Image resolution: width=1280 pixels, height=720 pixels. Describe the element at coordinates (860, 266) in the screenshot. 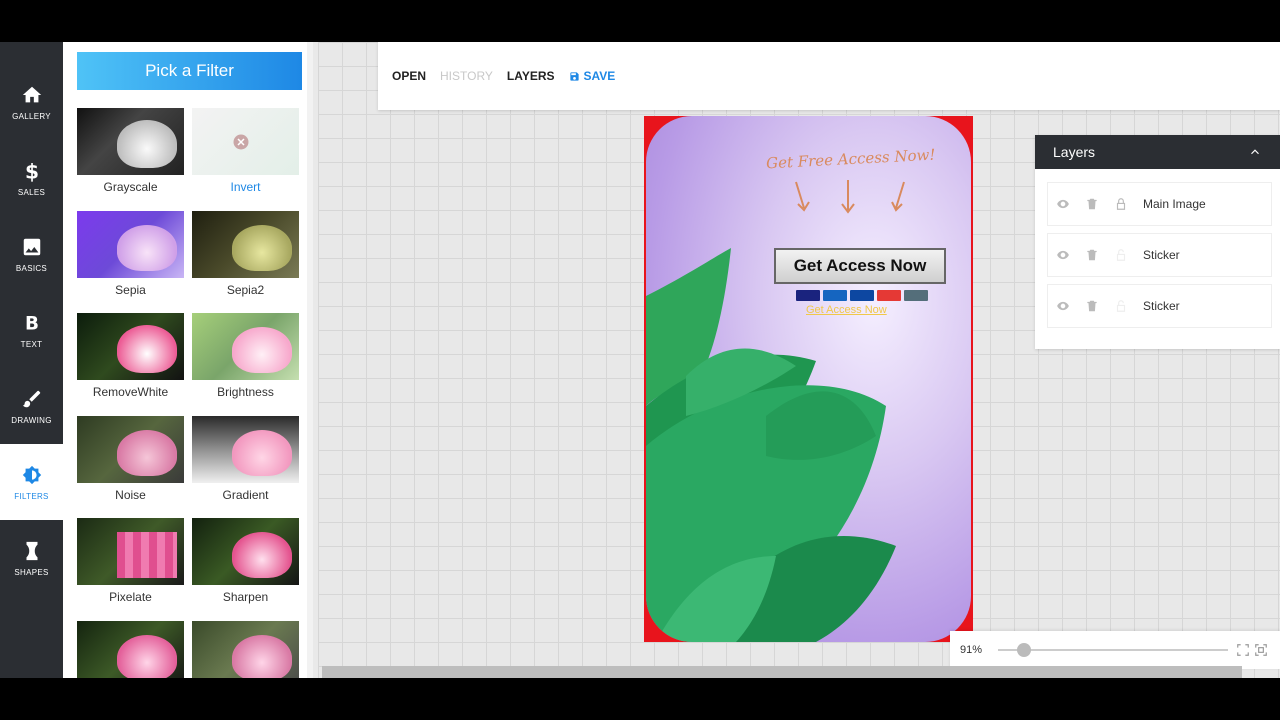

I see `cta-button: Get Access Now` at that location.